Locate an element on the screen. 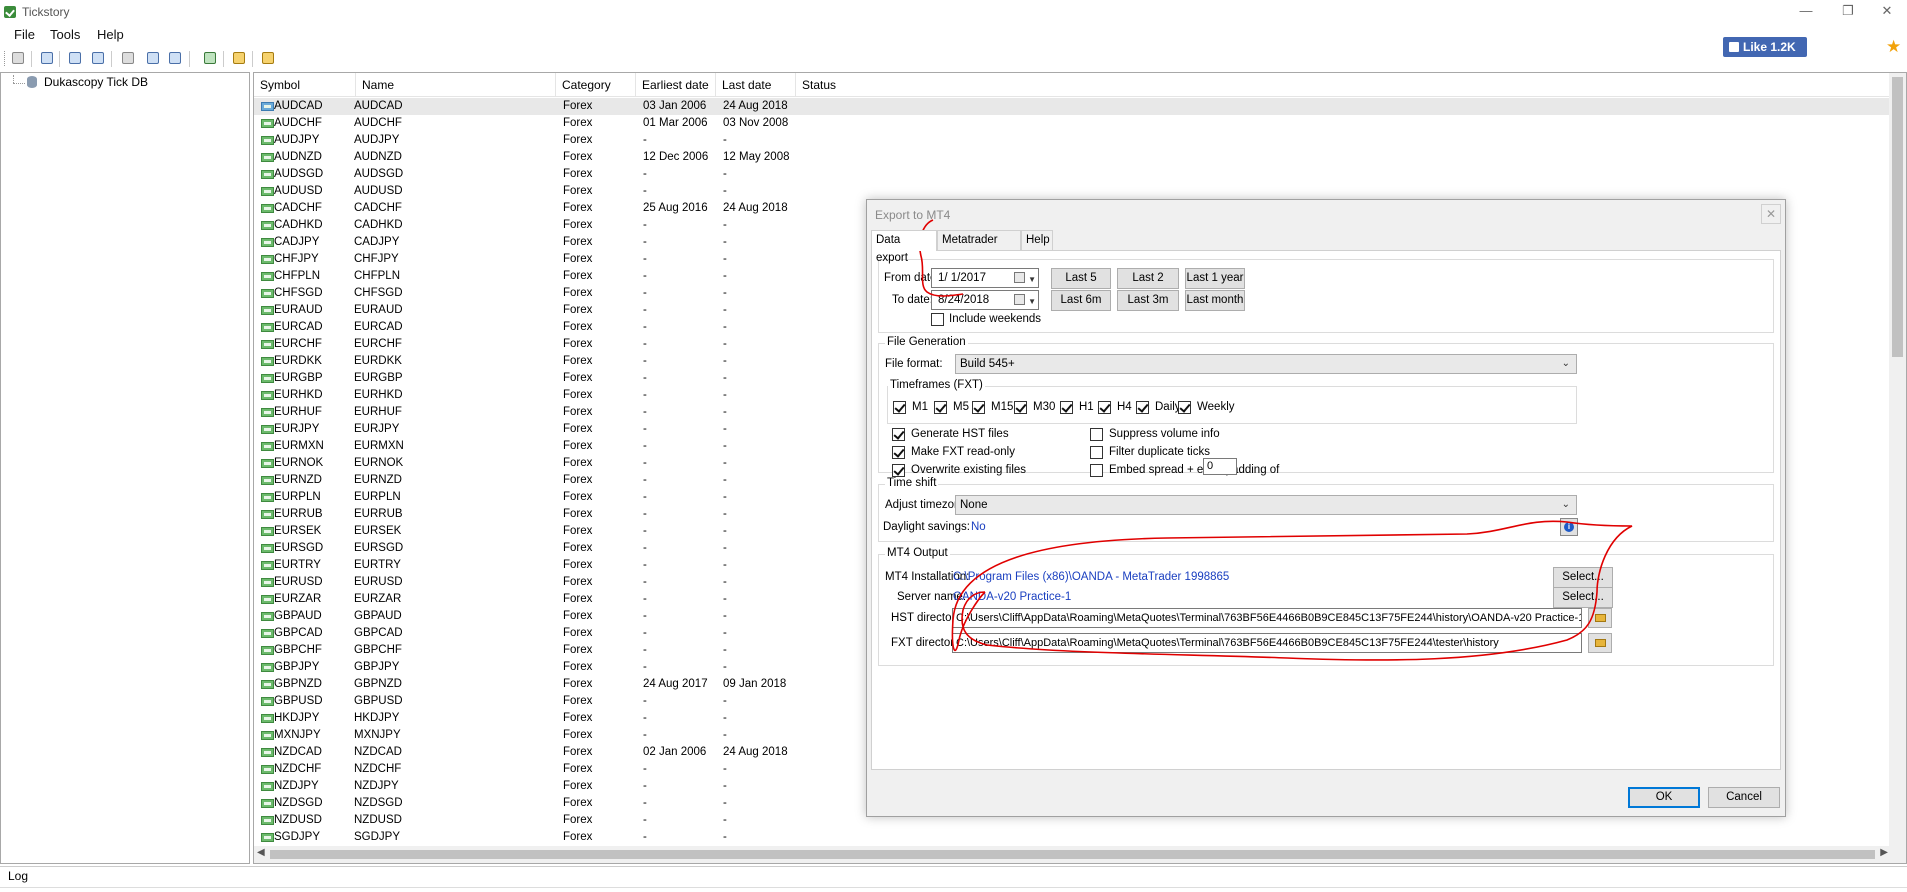 The width and height of the screenshot is (1907, 892). edit-icon is located at coordinates (239, 58).